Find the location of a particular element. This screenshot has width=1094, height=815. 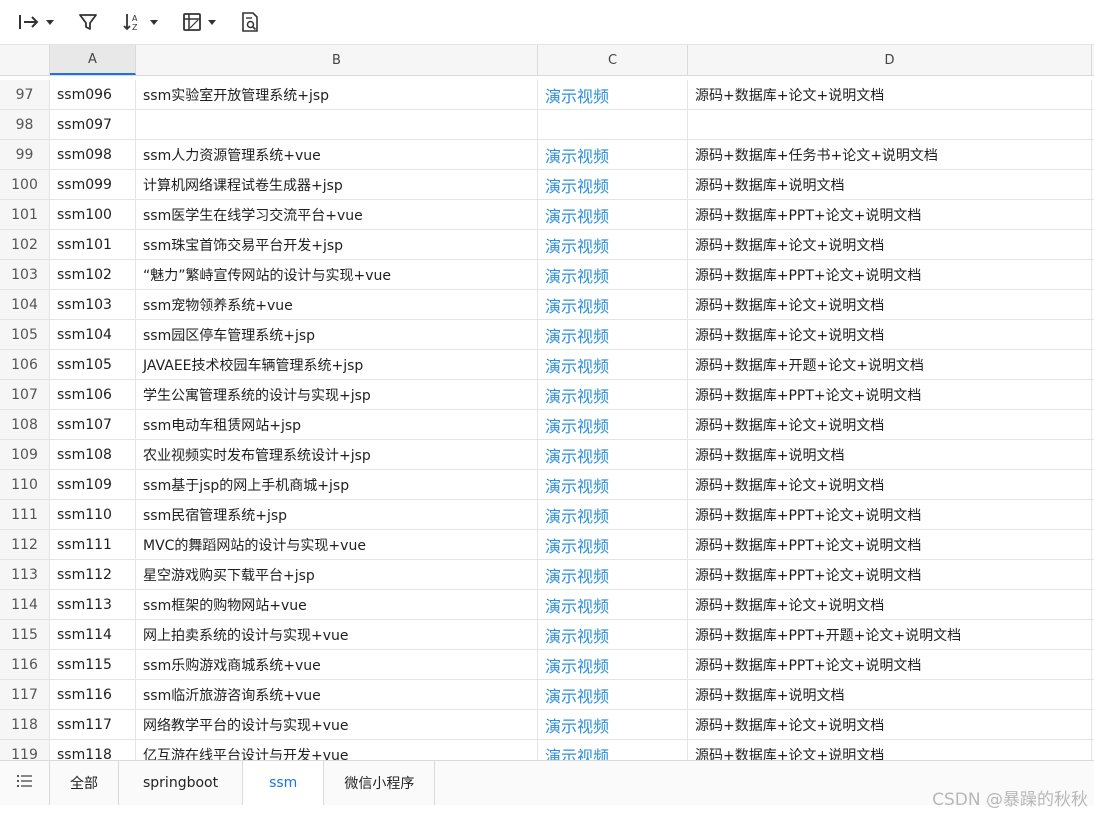

cell-contents: 源码+数据库+PPT+开题+论文+说明文档 is located at coordinates (890, 634).